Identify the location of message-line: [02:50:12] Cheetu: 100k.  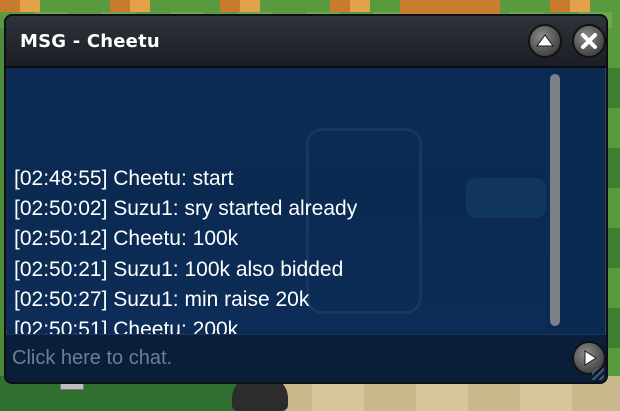
(126, 239).